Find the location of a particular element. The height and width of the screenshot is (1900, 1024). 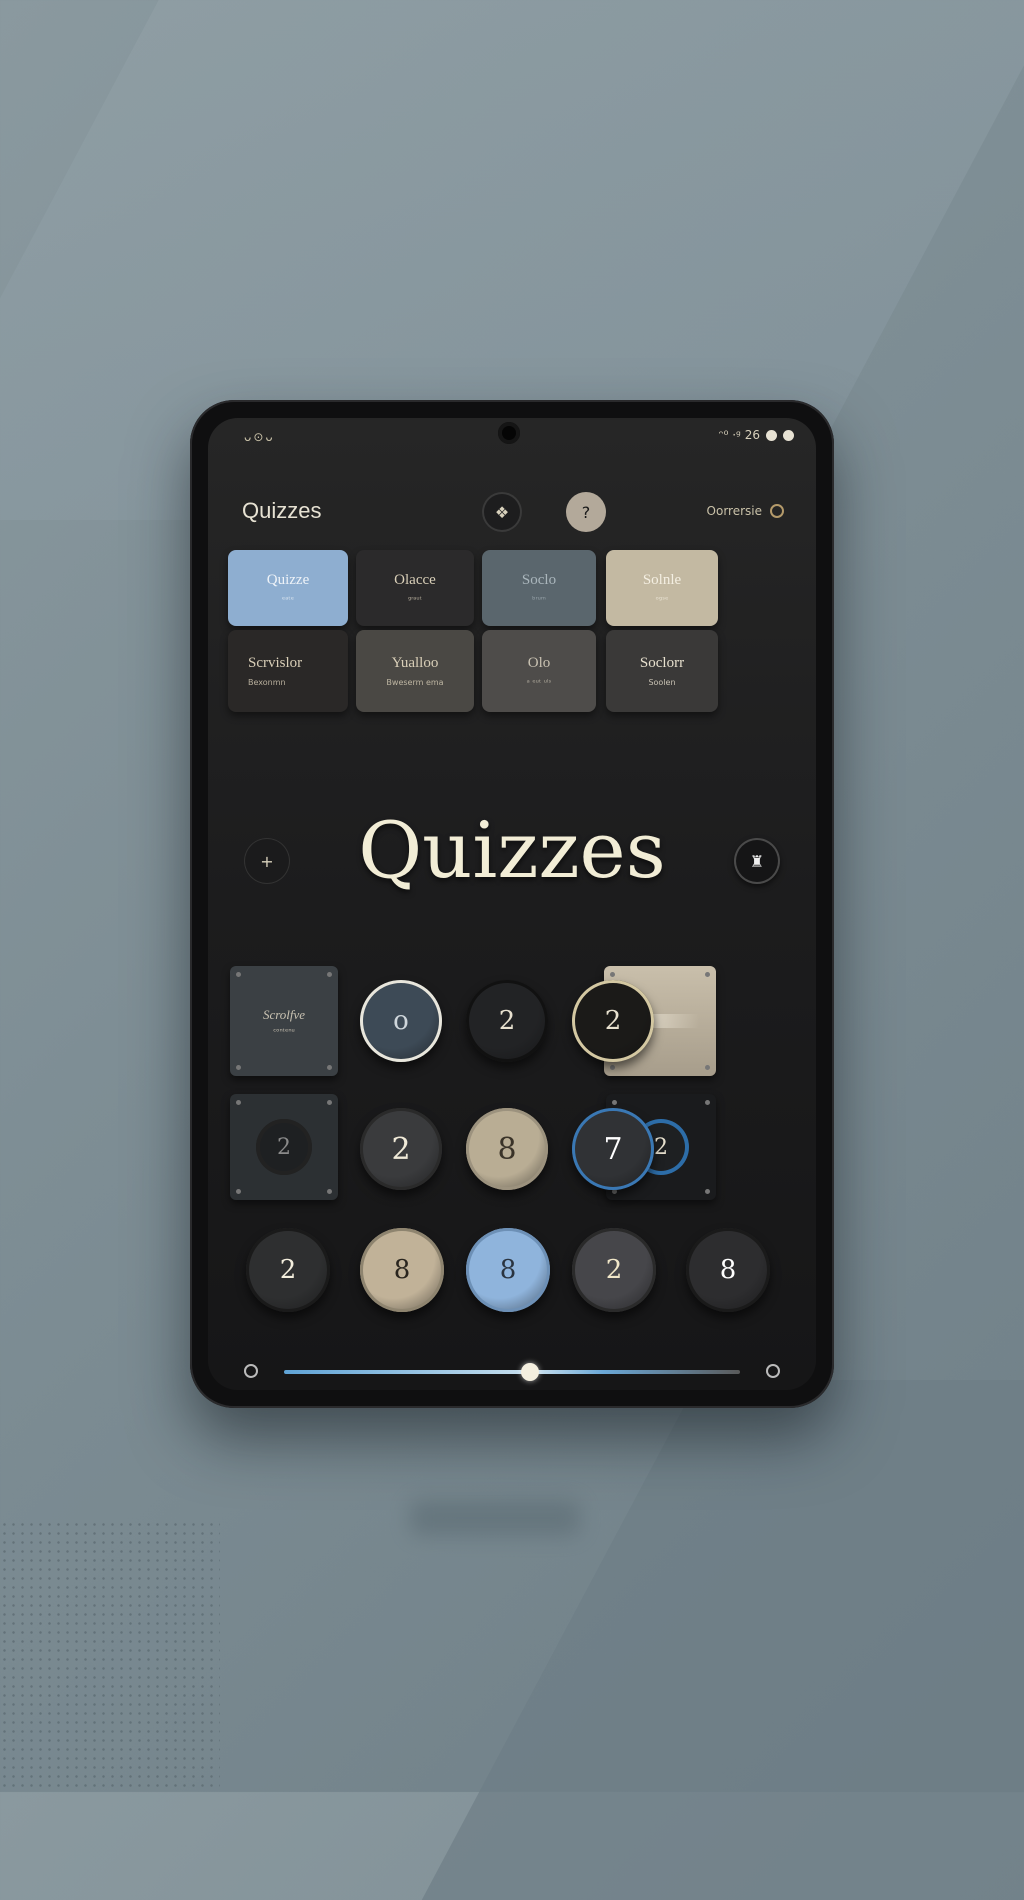

status-bar-right: ᵔ⁰ ·ᵍ 26 is located at coordinates (756, 435).